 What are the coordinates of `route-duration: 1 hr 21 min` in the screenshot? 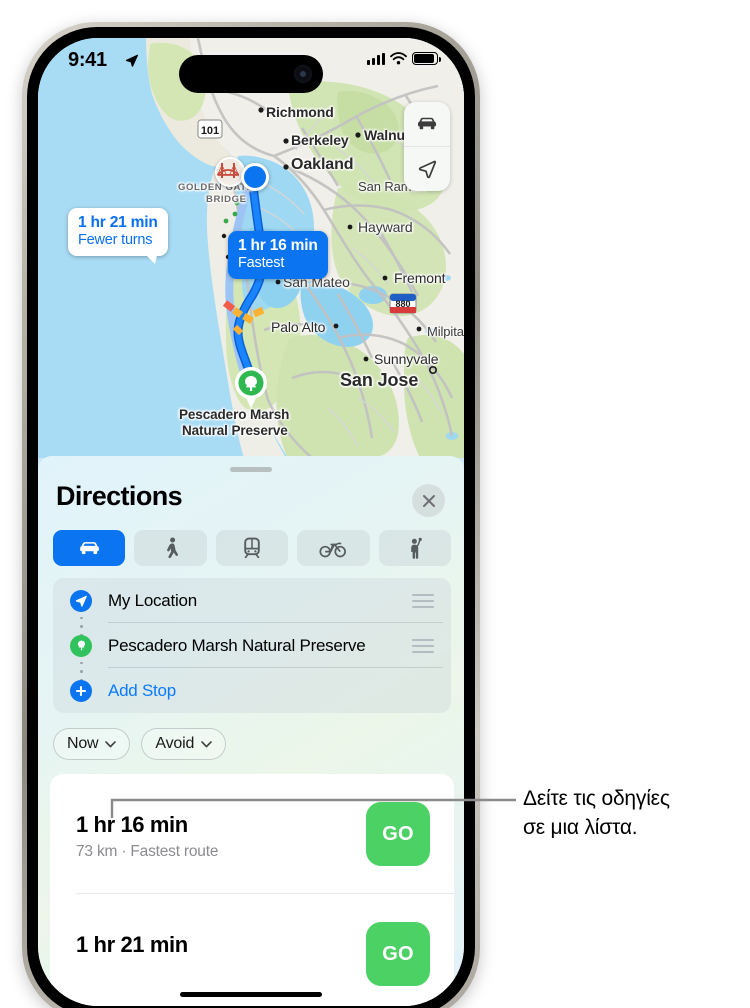 It's located at (132, 944).